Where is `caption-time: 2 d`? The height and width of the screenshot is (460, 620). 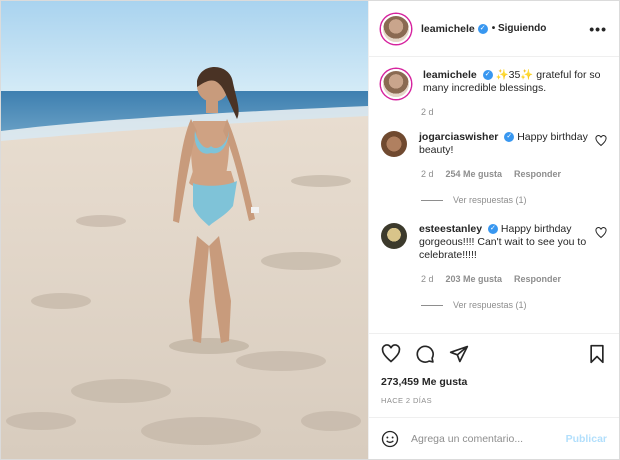
caption-time: 2 d is located at coordinates (427, 112).